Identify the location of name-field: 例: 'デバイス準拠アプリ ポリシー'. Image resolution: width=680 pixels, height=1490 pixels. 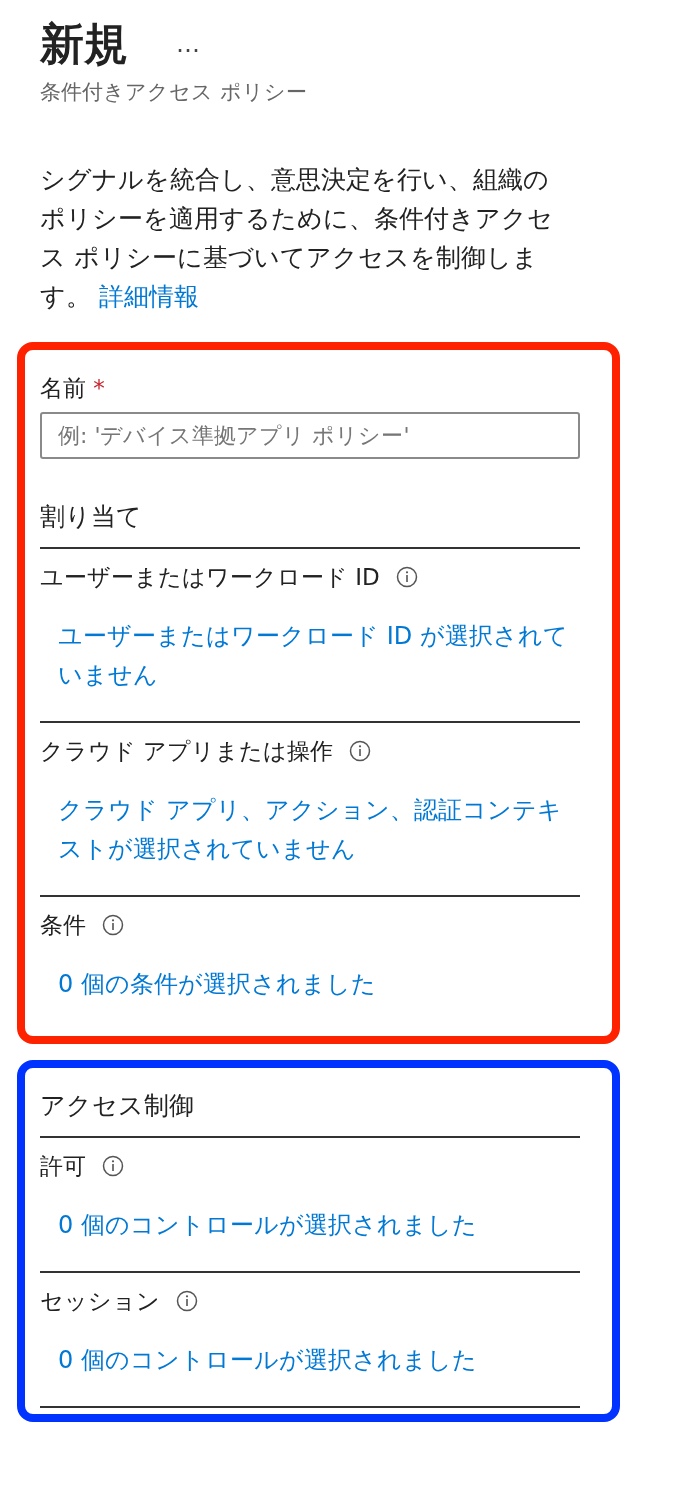
(310, 435).